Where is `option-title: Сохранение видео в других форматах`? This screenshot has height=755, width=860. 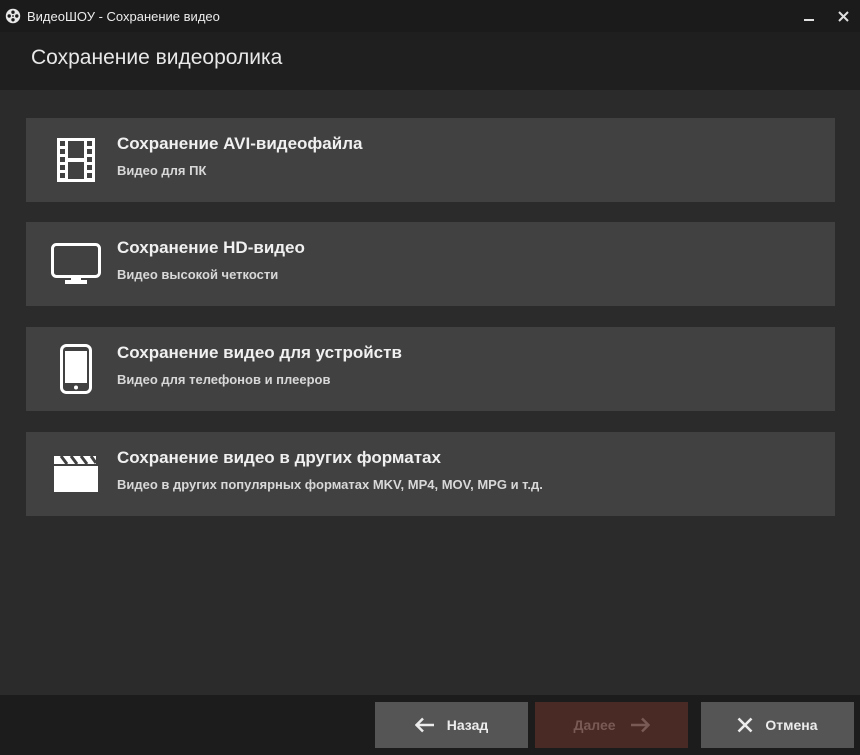 option-title: Сохранение видео в других форматах is located at coordinates (279, 457).